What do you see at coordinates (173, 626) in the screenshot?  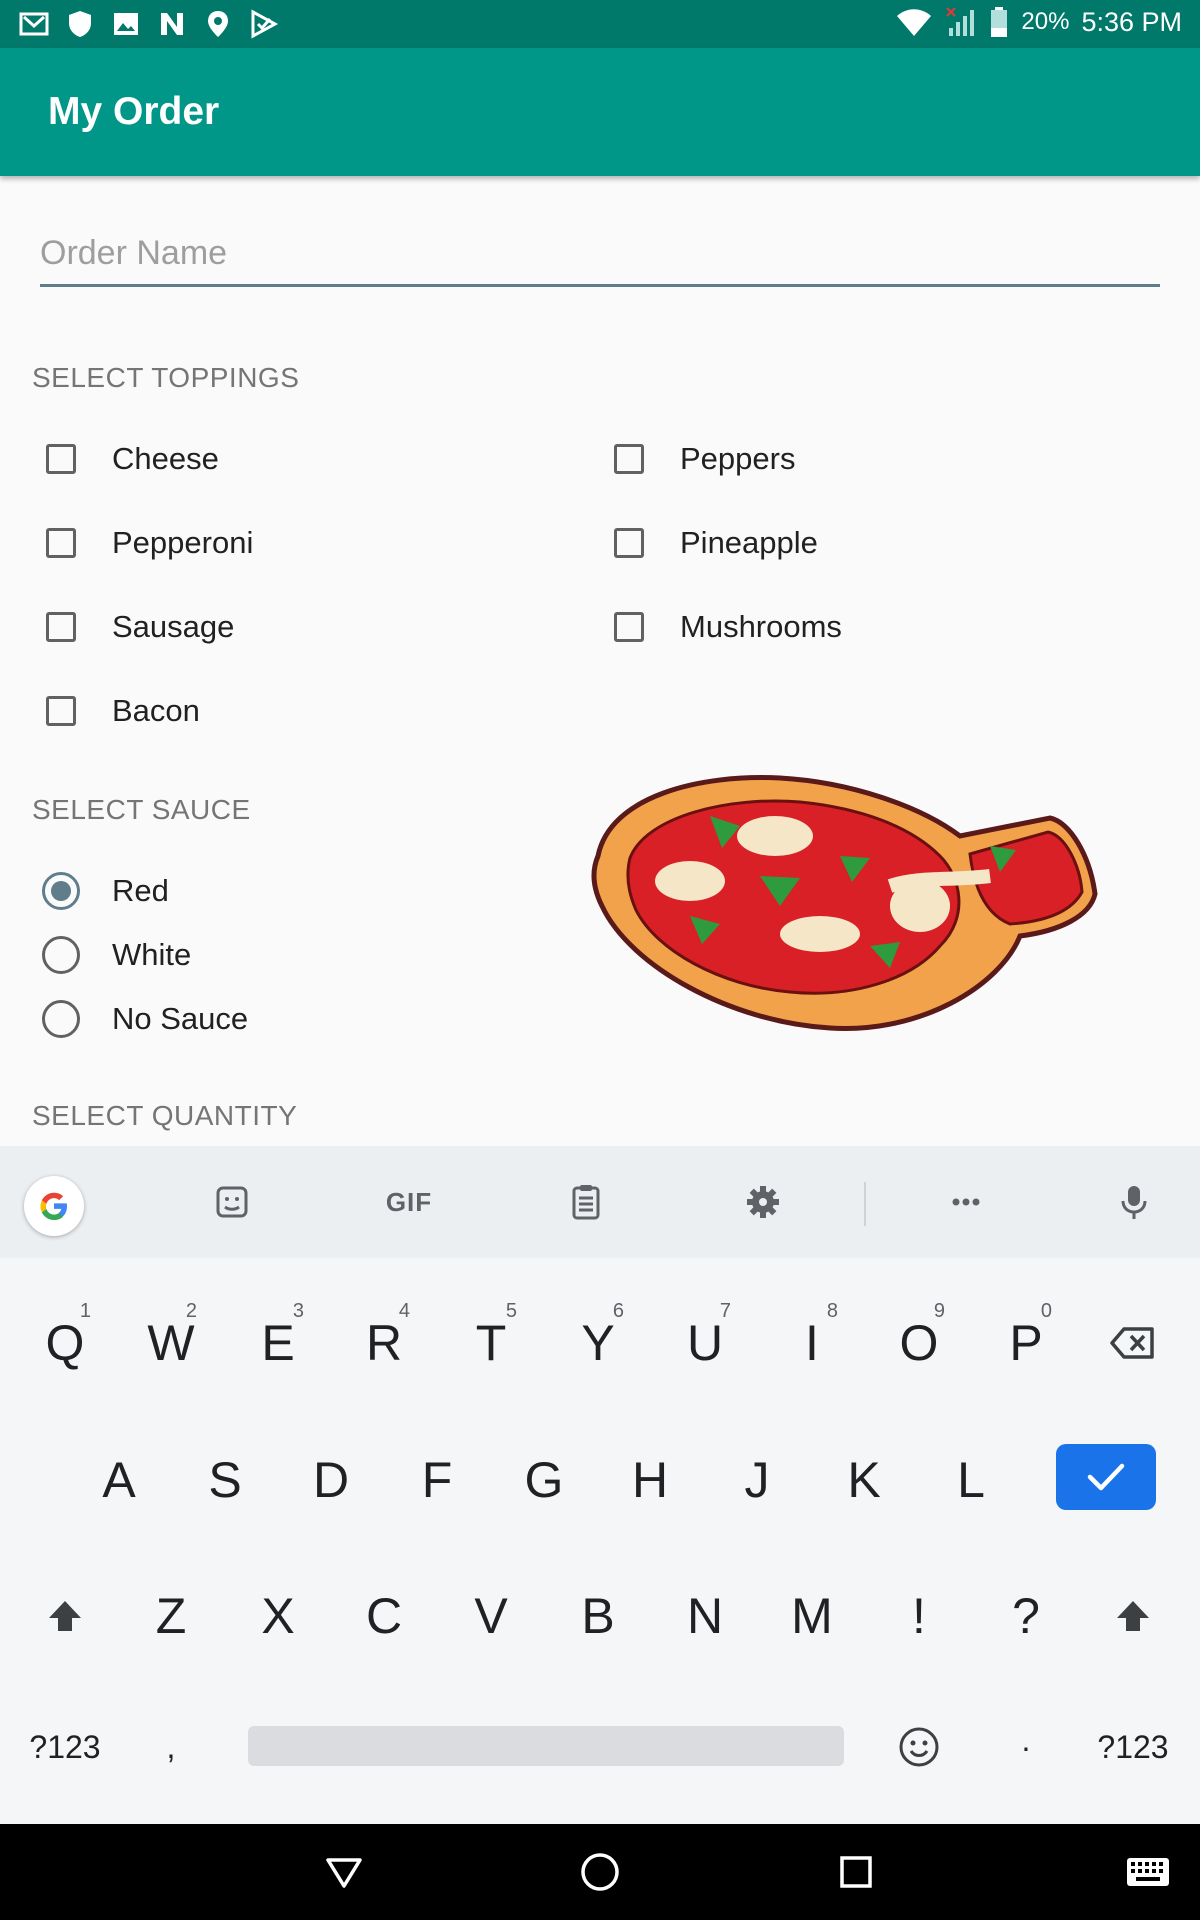 I see `topping-label: Sausage` at bounding box center [173, 626].